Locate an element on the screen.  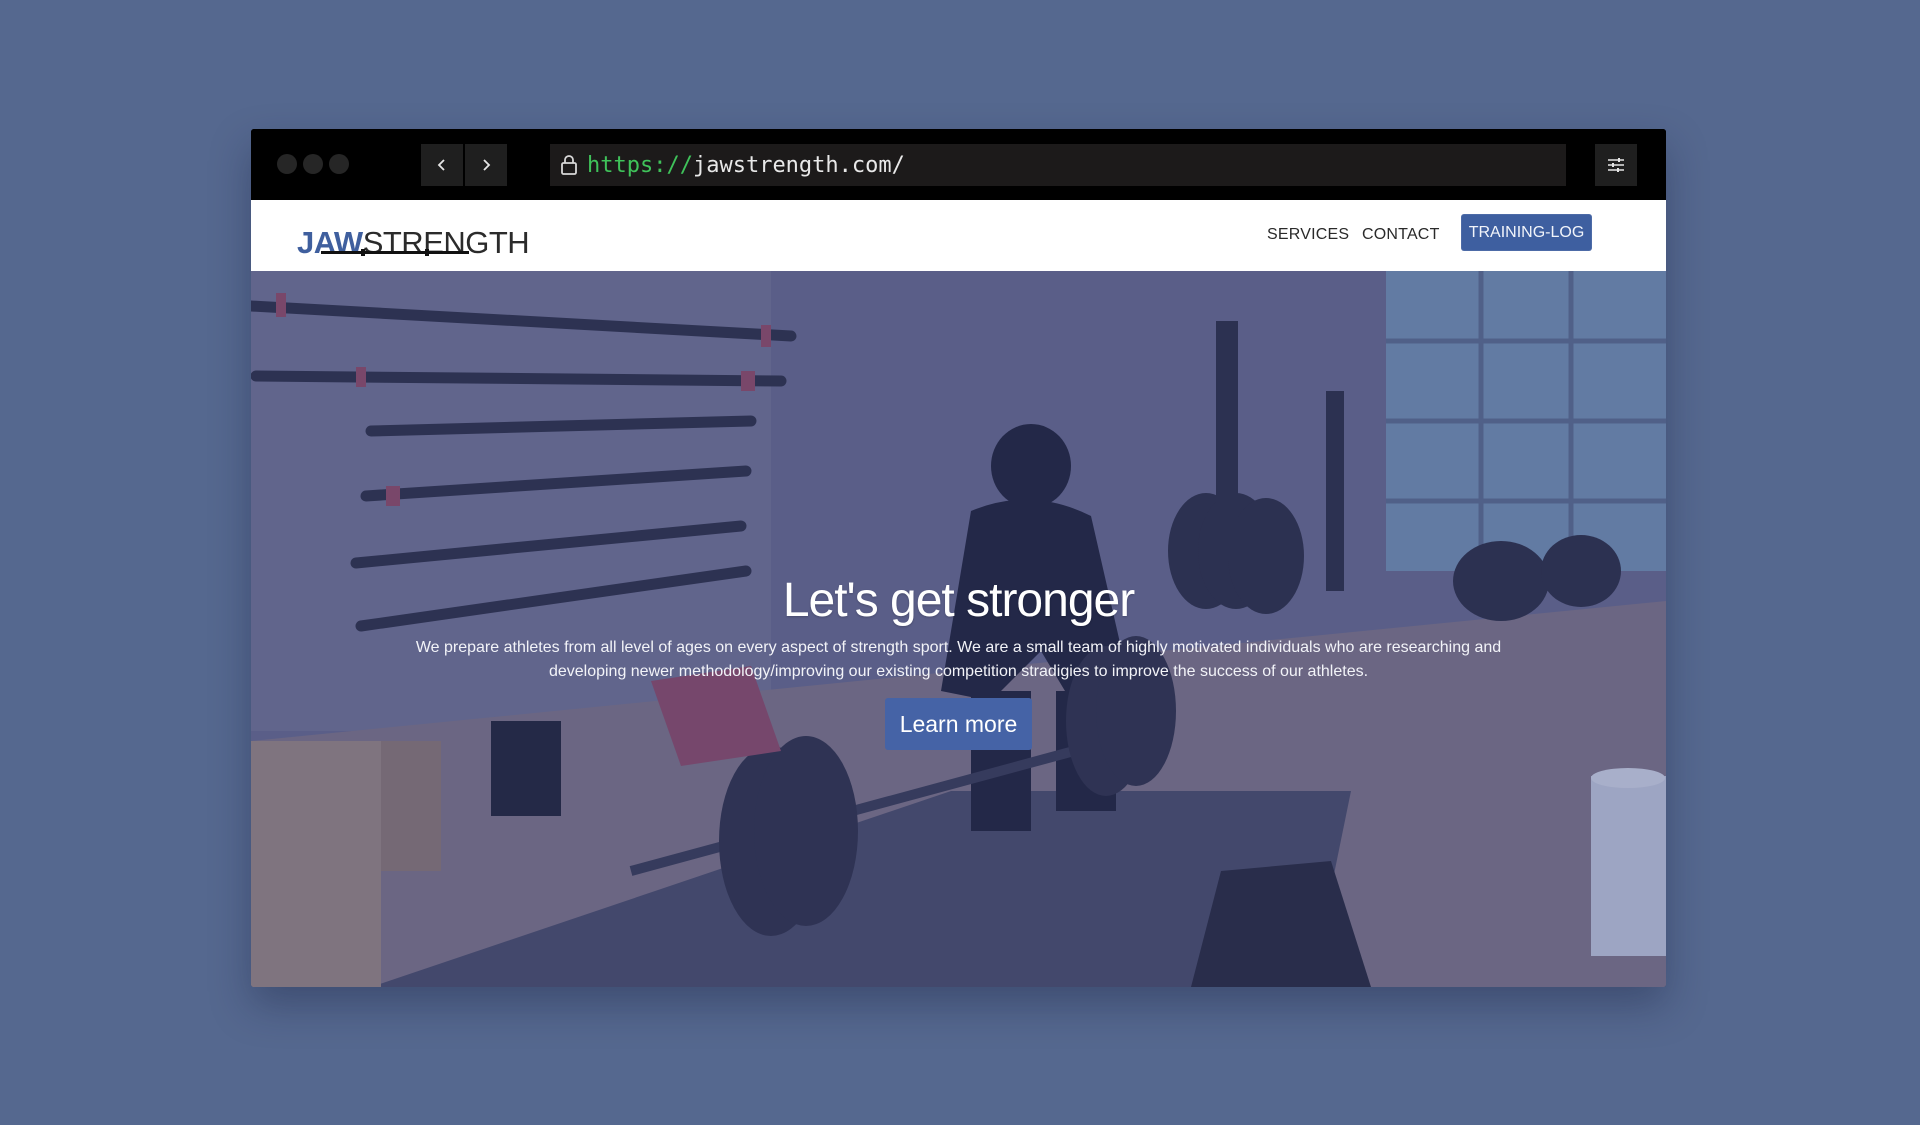
nav-contact-link: CONTACT is located at coordinates (1401, 235).